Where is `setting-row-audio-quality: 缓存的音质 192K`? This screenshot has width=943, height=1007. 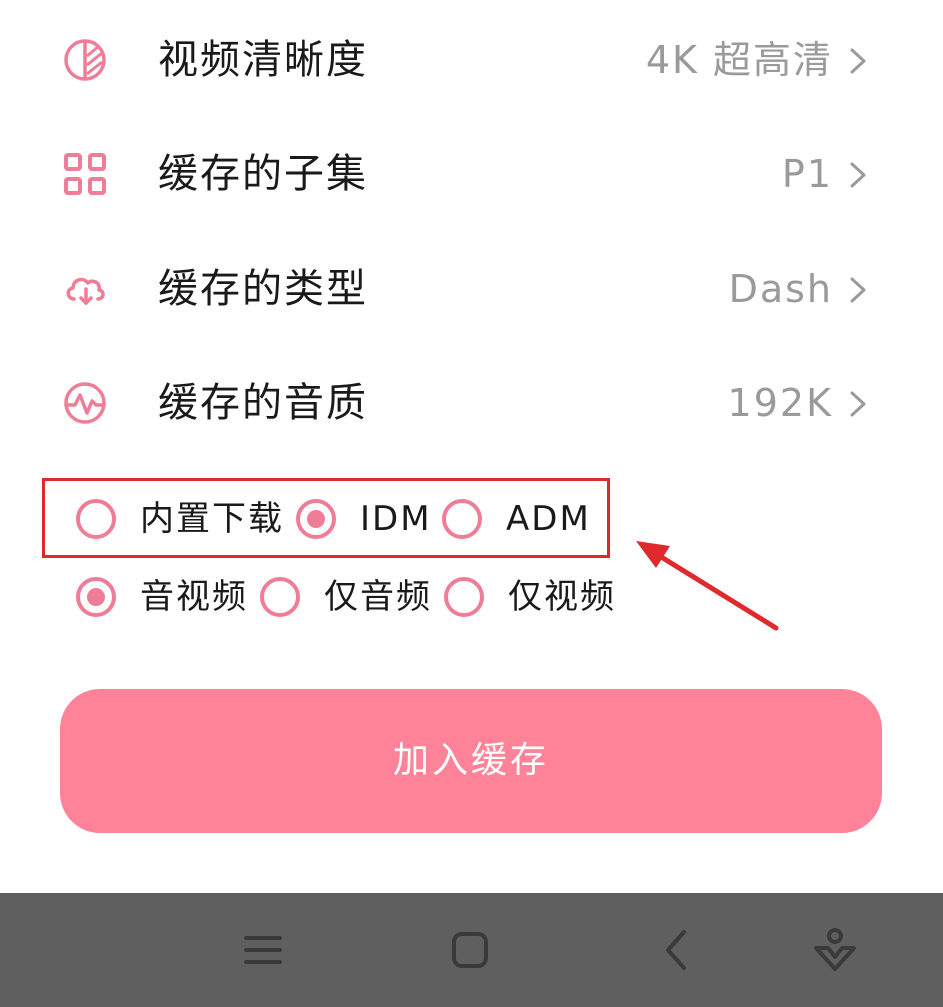 setting-row-audio-quality: 缓存的音质 192K is located at coordinates (471, 403).